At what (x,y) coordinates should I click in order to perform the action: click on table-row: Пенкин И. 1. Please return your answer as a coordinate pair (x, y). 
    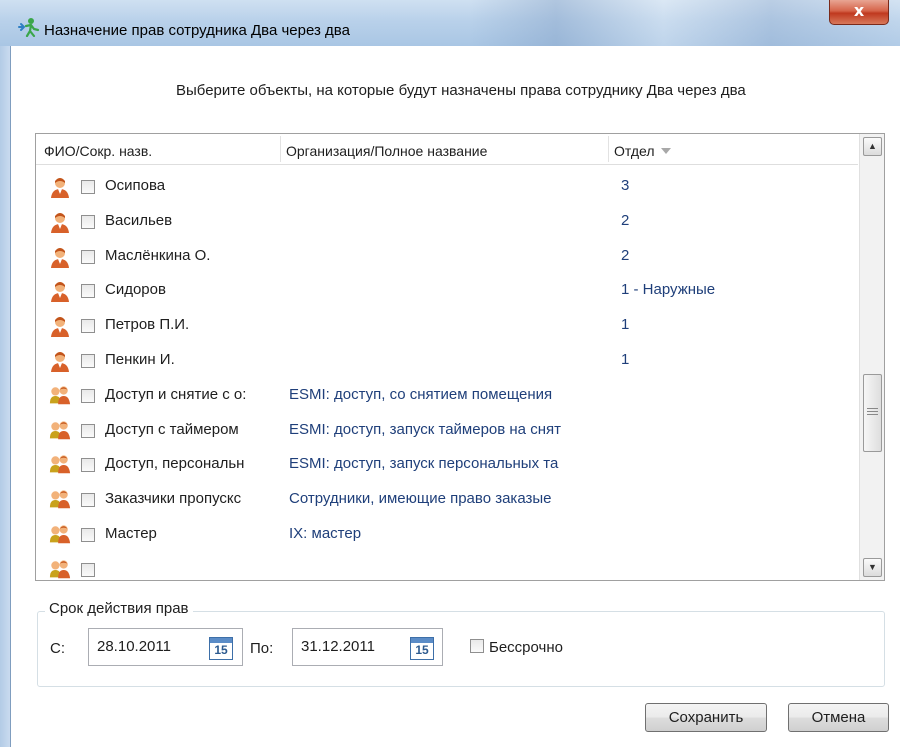
    Looking at the image, I should click on (447, 363).